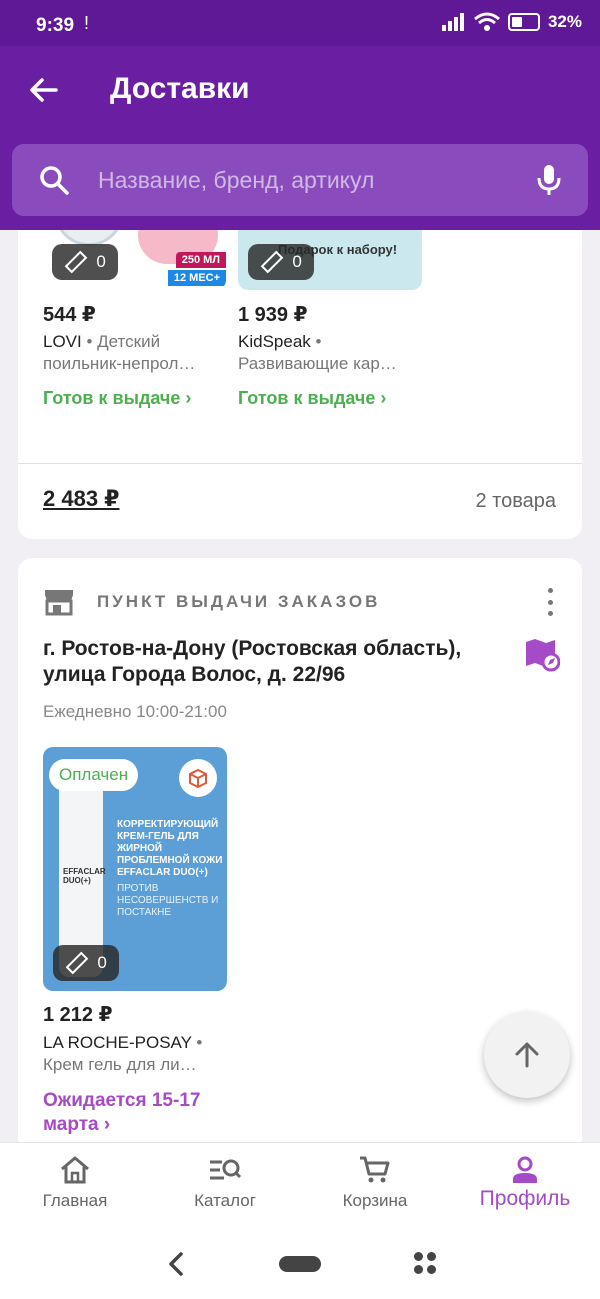 The image size is (600, 1299). What do you see at coordinates (564, 21) in the screenshot?
I see `battery-level: 32%` at bounding box center [564, 21].